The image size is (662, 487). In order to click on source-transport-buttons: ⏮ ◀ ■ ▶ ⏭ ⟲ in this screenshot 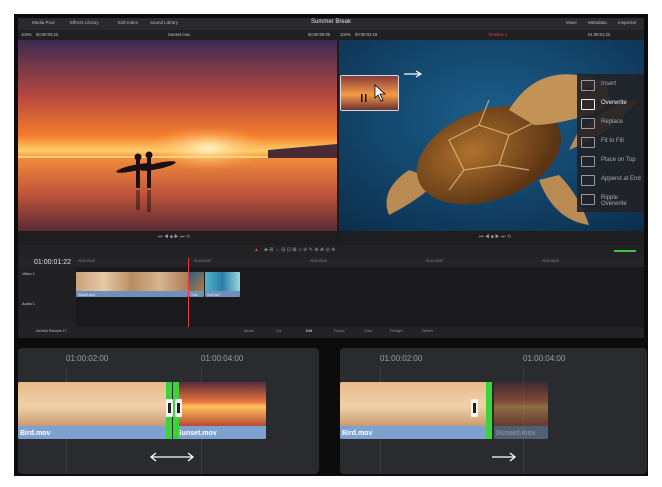, I will do `click(174, 237)`.